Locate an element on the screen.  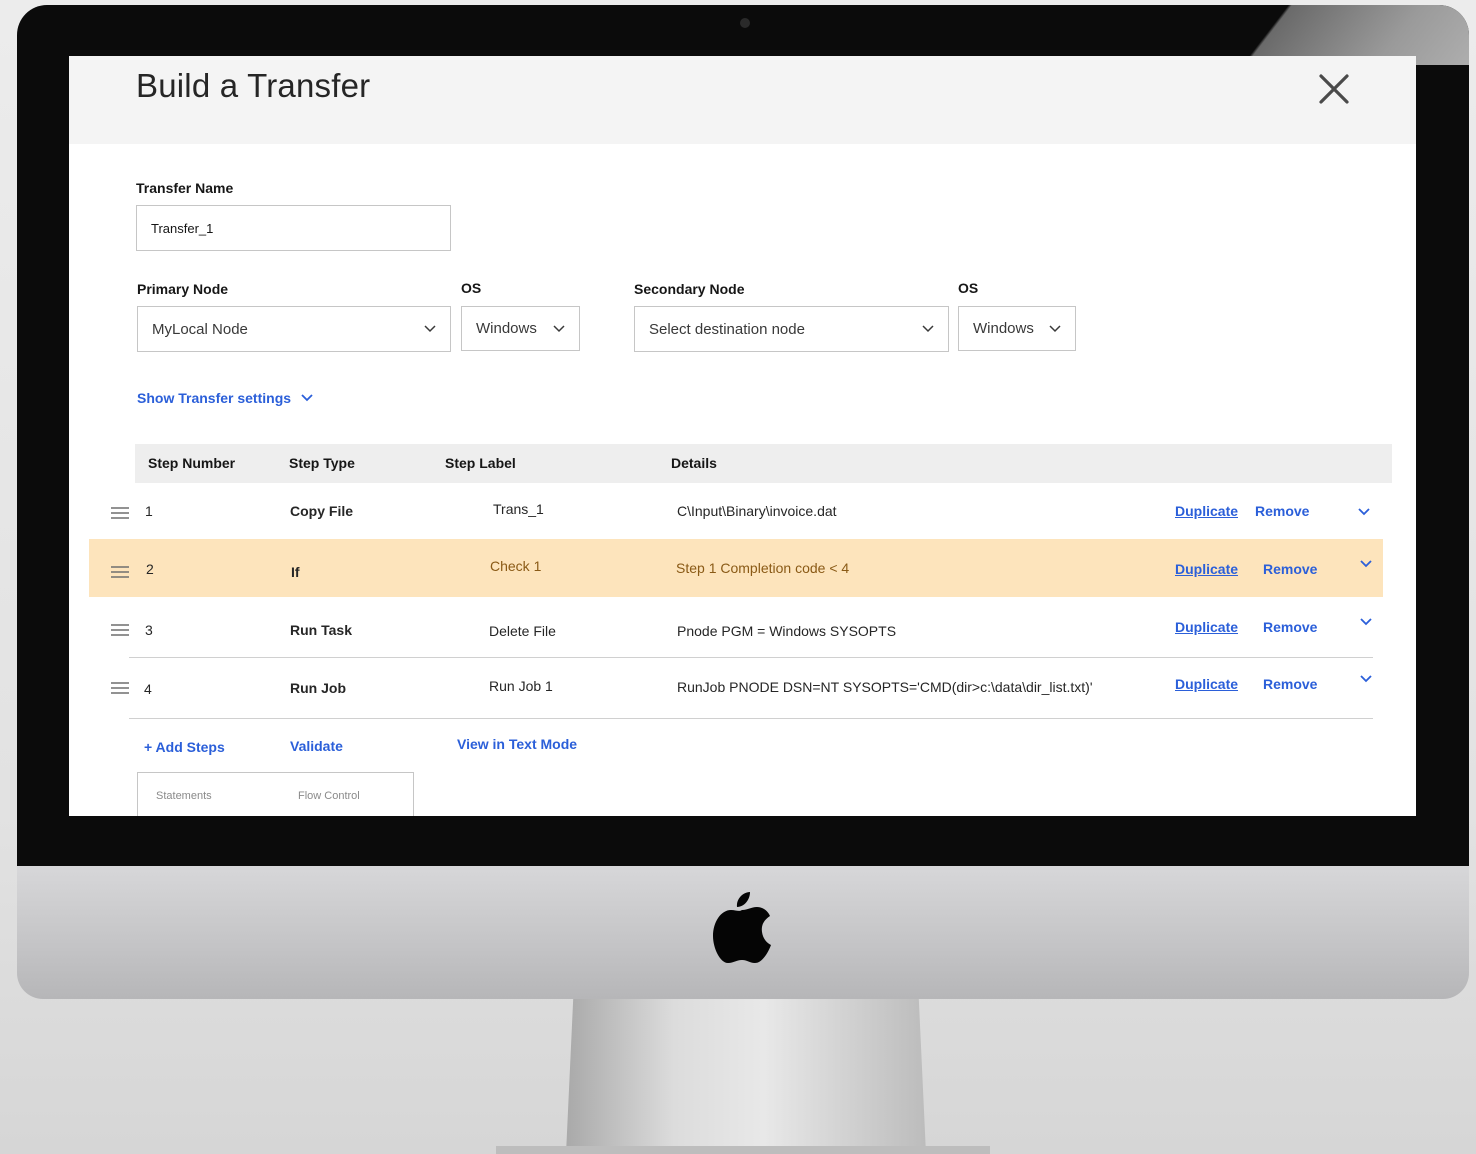
step-type: If is located at coordinates (295, 572).